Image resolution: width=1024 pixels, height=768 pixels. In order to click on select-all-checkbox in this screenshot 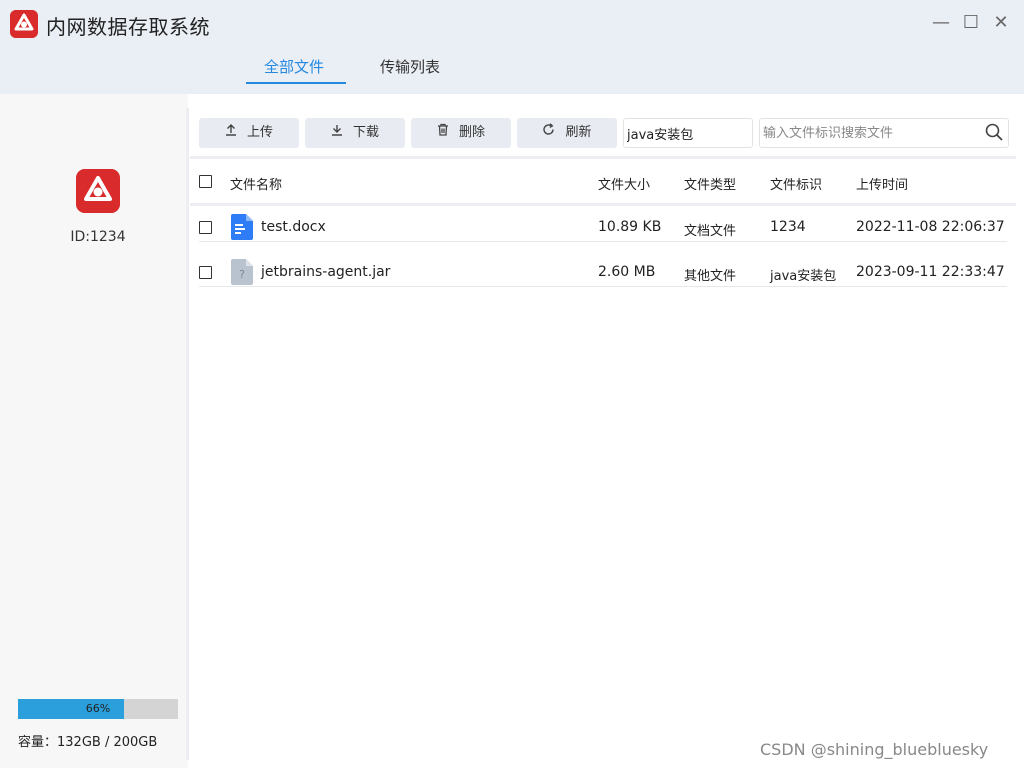, I will do `click(205, 181)`.